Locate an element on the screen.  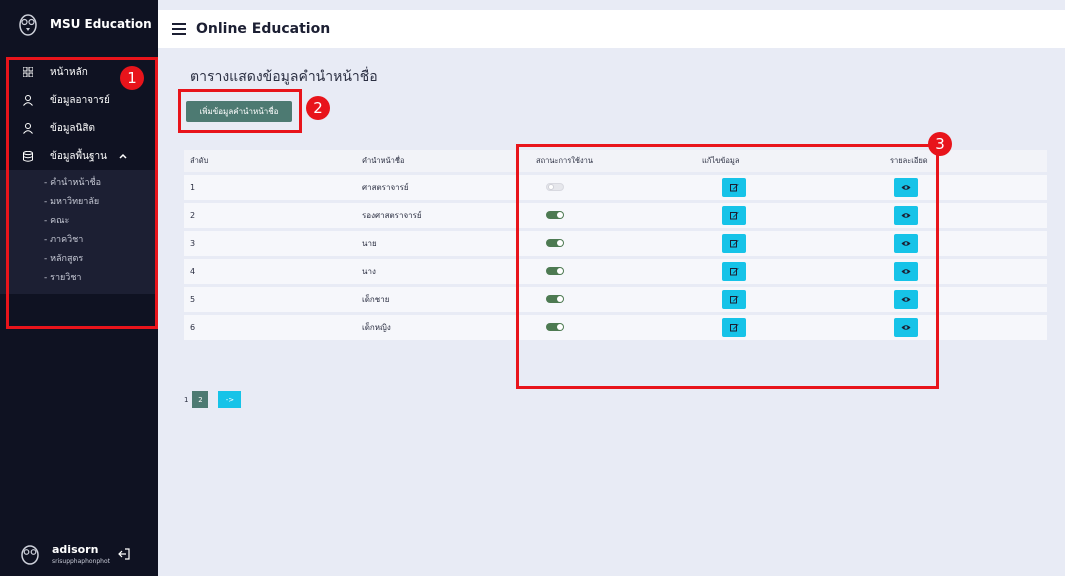
cell-no: 4 is located at coordinates (193, 271).